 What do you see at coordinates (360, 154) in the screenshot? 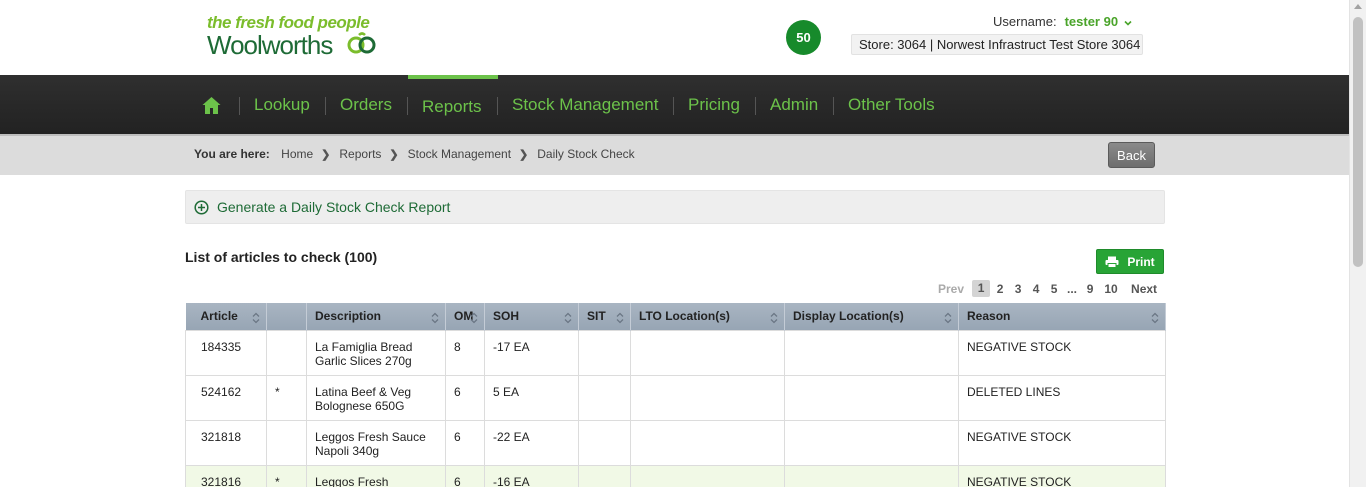
I see `breadcrumb-item-reports: Reports` at bounding box center [360, 154].